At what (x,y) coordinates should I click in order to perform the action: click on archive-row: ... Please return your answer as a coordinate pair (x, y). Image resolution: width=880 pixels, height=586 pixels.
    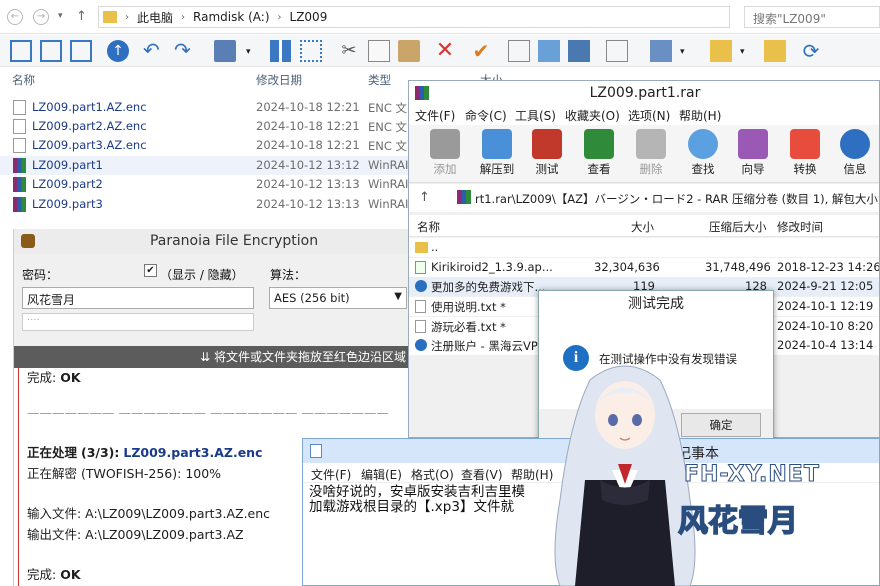
    Looking at the image, I should click on (644, 247).